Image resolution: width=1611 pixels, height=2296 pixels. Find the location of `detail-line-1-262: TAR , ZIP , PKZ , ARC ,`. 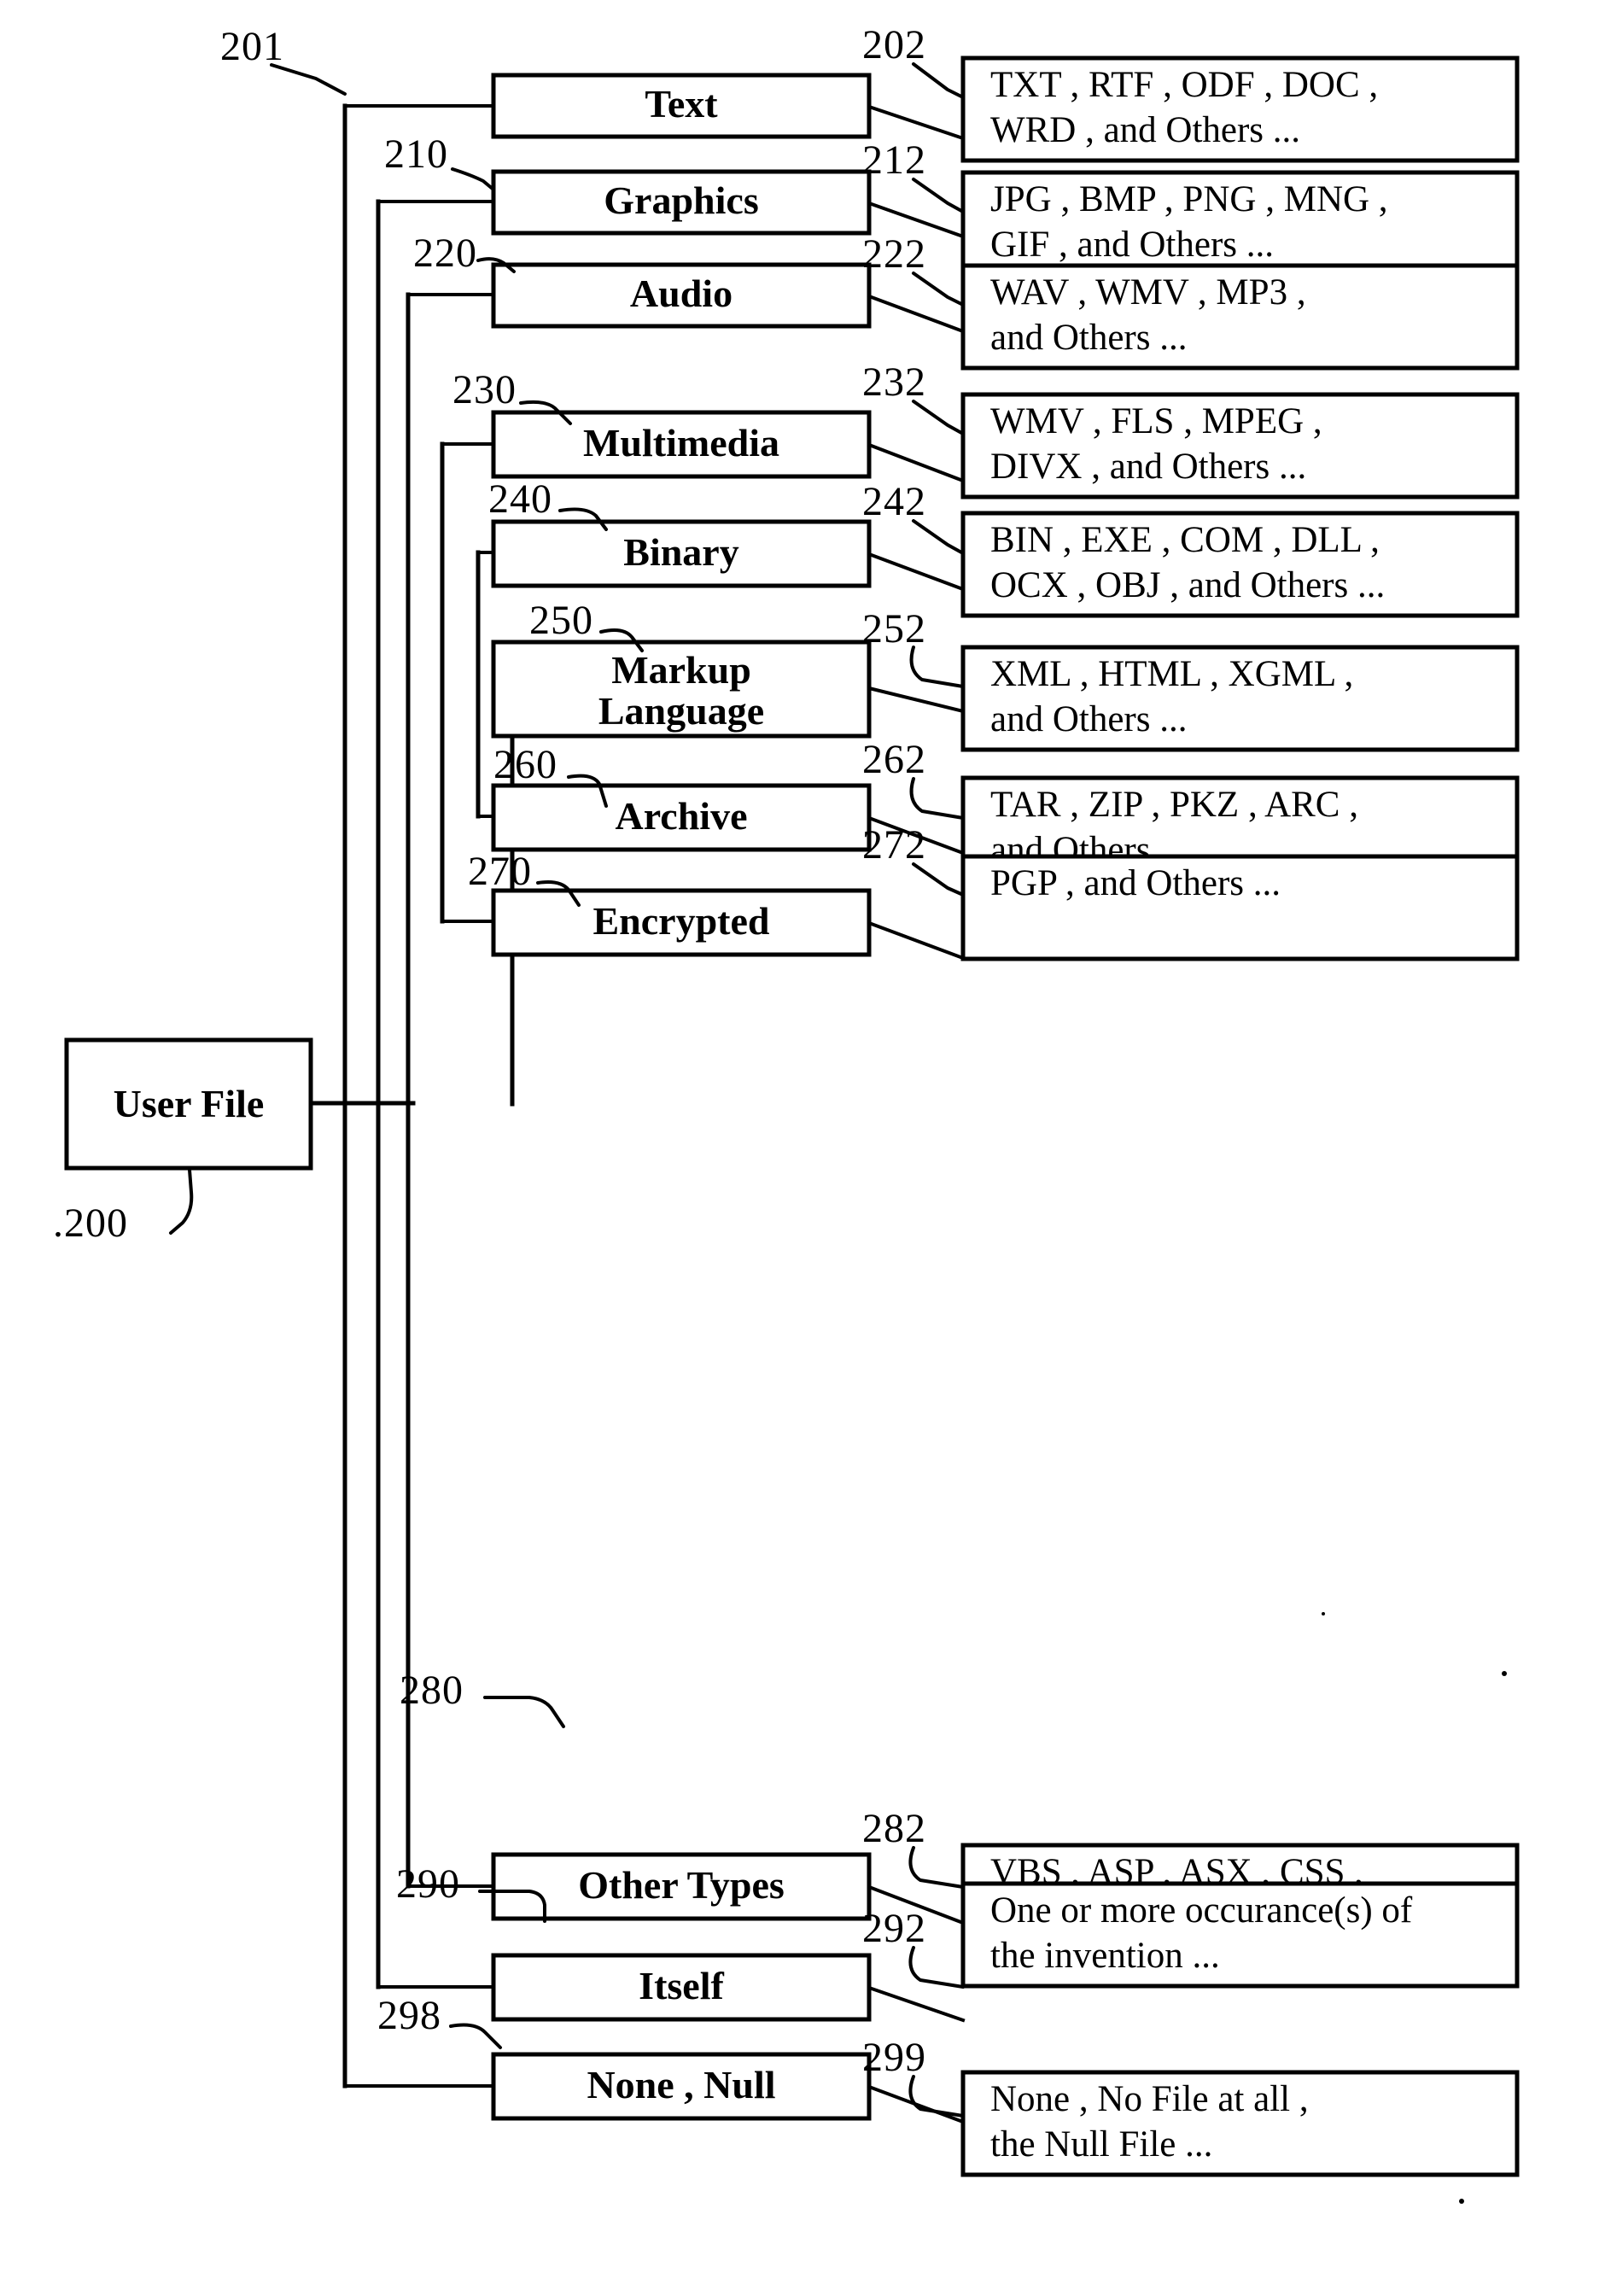

detail-line-1-262: TAR , ZIP , PKZ , ARC , is located at coordinates (1174, 805).